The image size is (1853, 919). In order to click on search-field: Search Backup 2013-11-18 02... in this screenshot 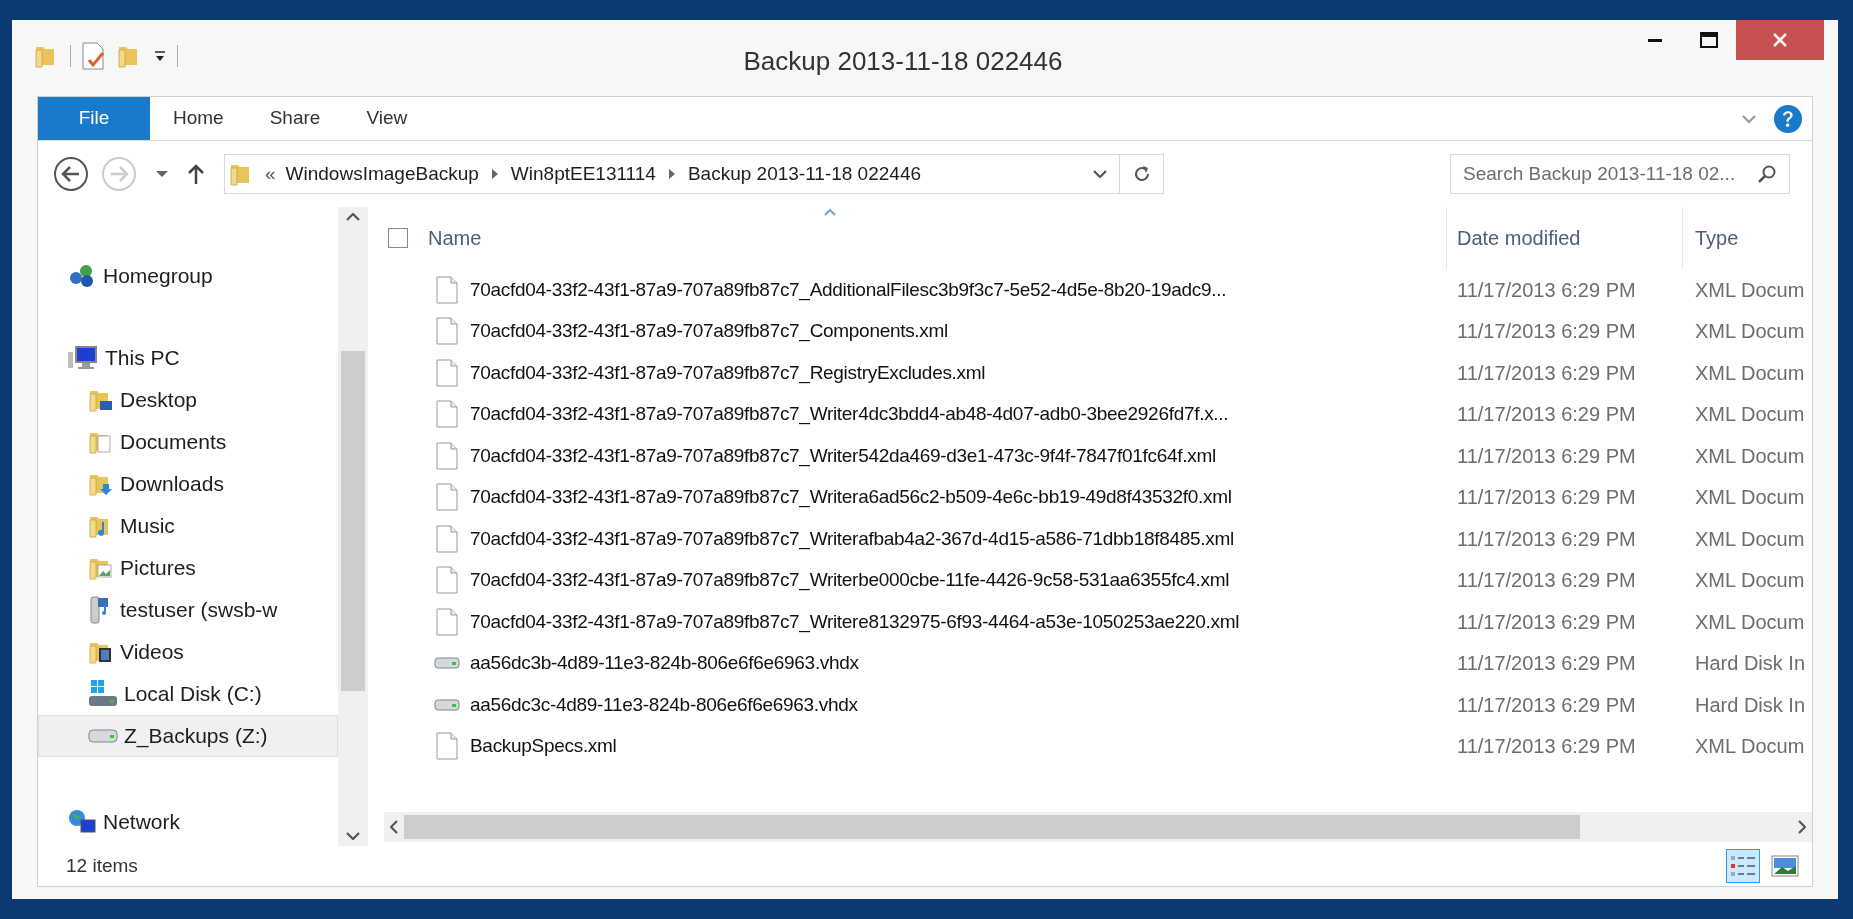, I will do `click(1620, 174)`.